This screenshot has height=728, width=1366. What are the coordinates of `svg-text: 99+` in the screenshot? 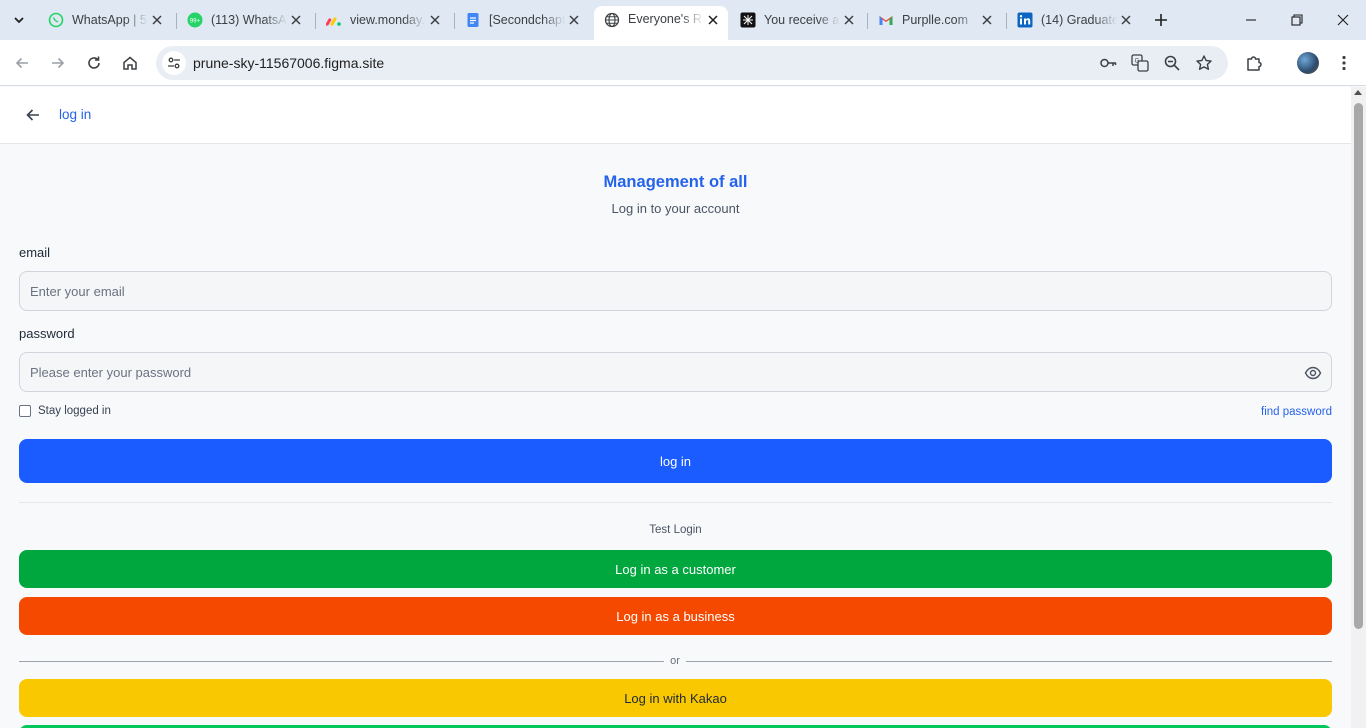 It's located at (195, 22).